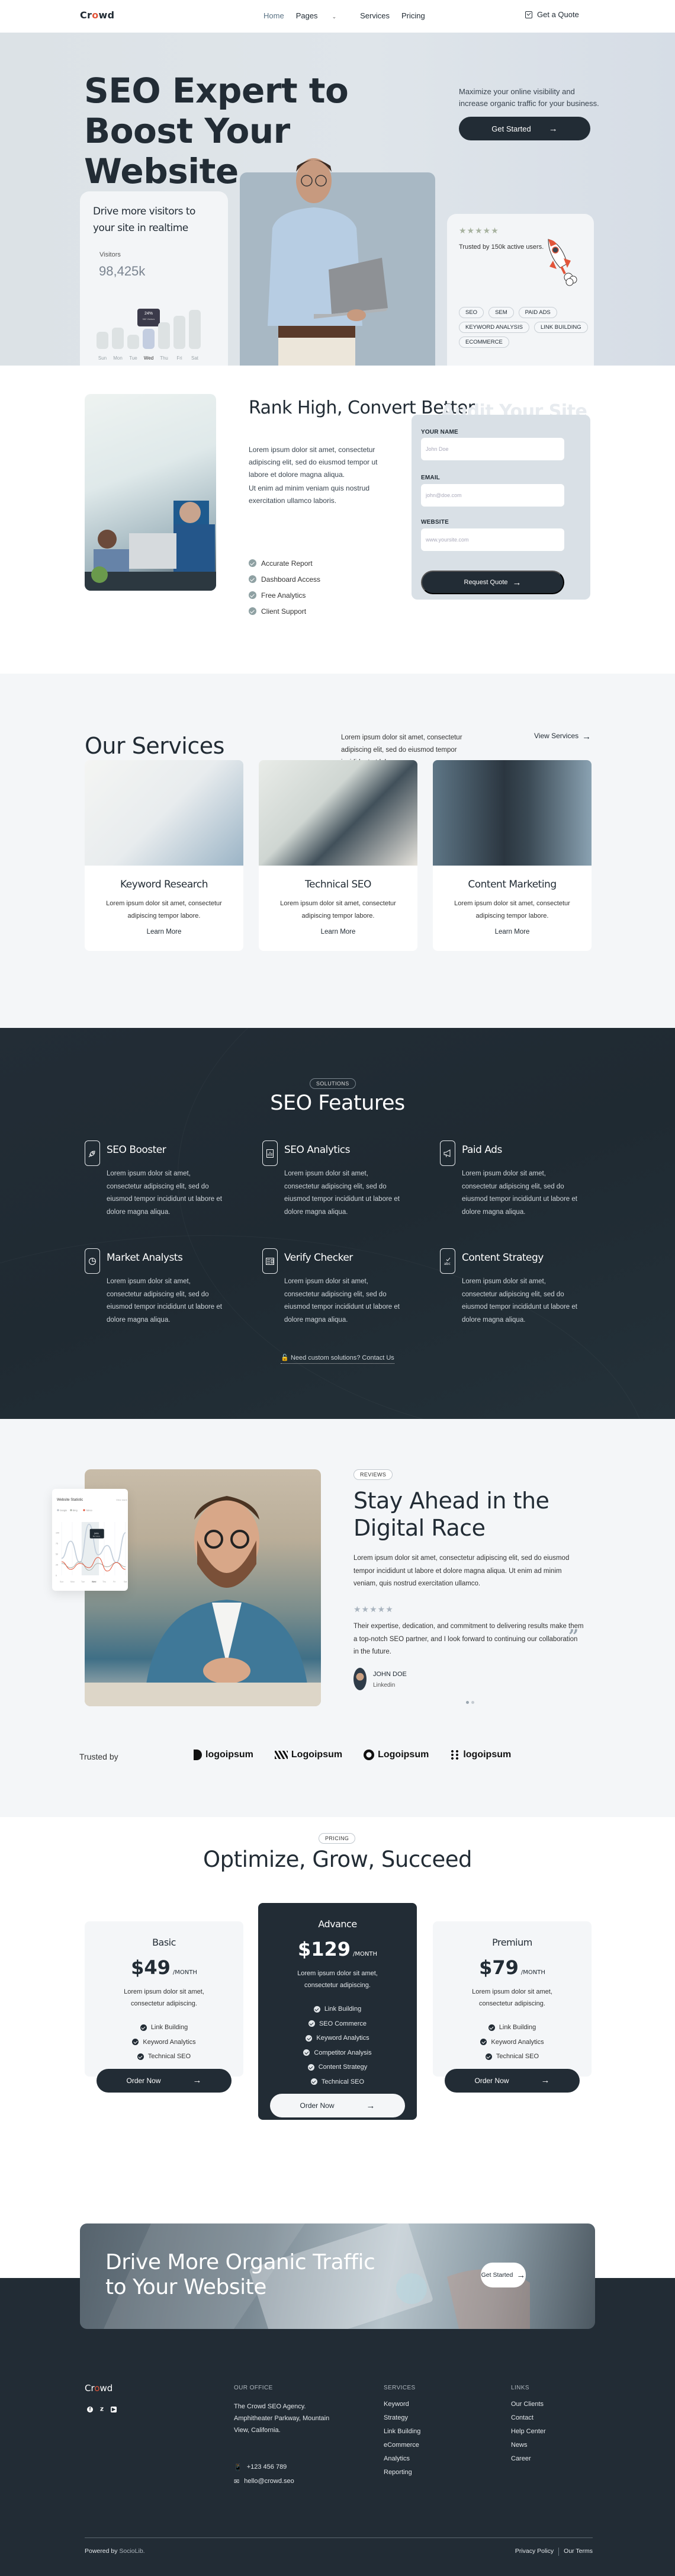 This screenshot has width=675, height=2576. What do you see at coordinates (494, 327) in the screenshot?
I see `tag: KEYWORD ANALYSIS` at bounding box center [494, 327].